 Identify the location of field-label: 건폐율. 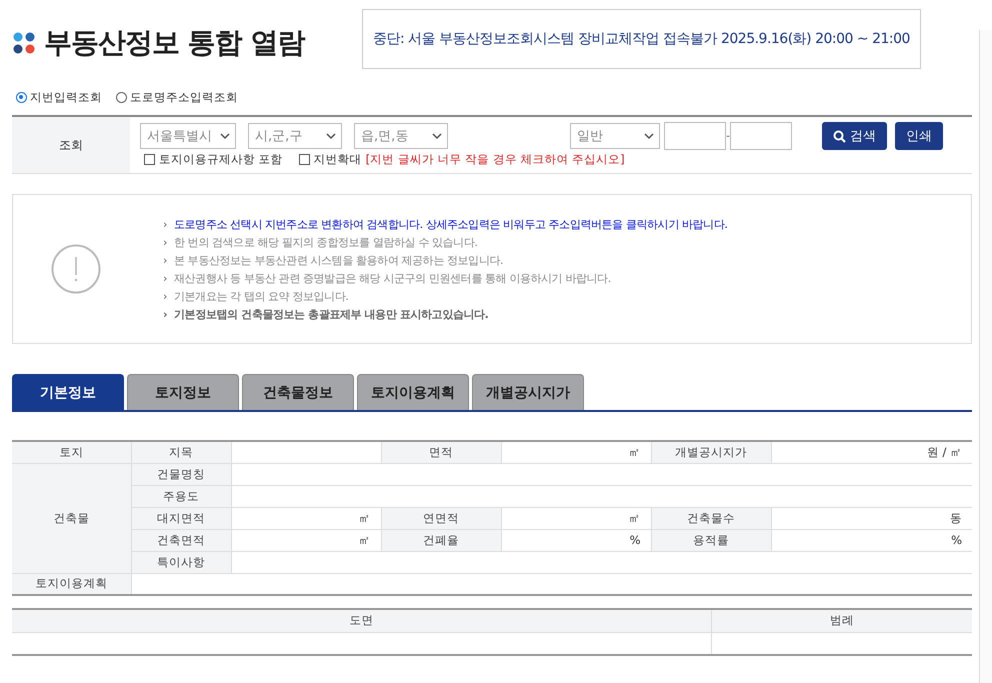
(441, 540).